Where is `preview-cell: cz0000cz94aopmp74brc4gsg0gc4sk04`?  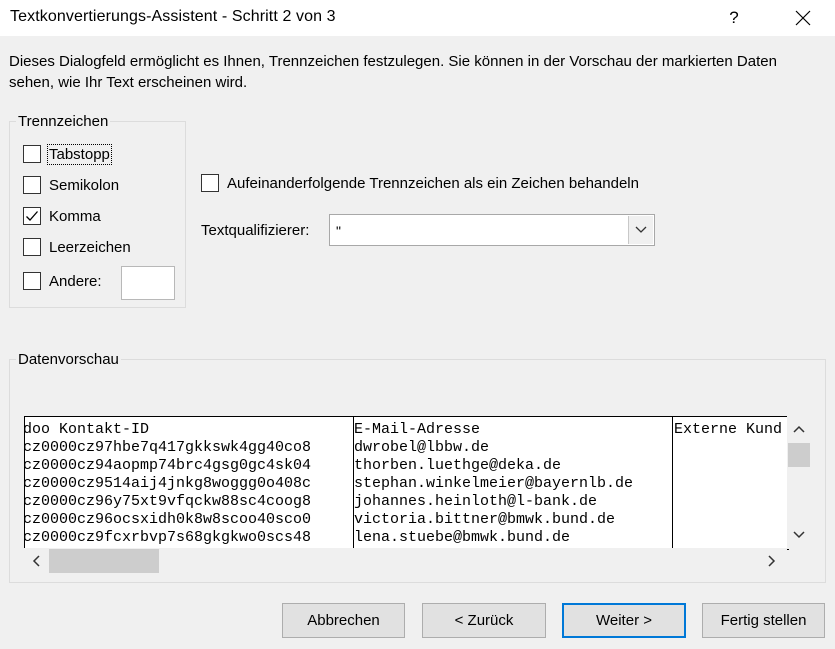 preview-cell: cz0000cz94aopmp74brc4gsg0gc4sk04 is located at coordinates (168, 465).